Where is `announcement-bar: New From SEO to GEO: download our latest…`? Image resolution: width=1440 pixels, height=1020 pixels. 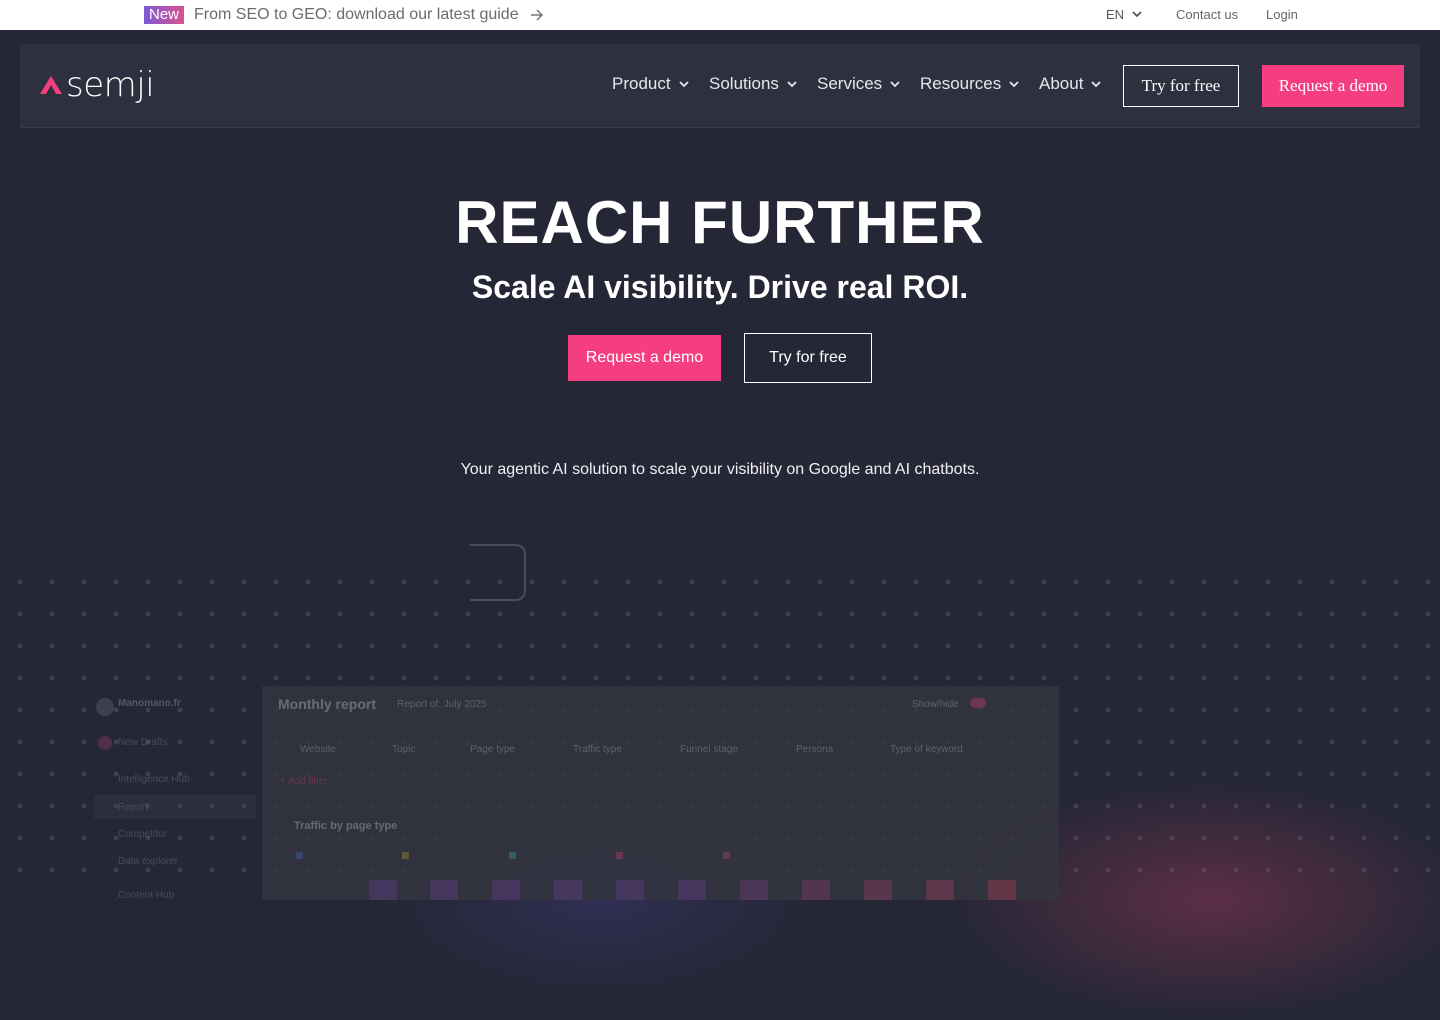
announcement-bar: New From SEO to GEO: download our latest… is located at coordinates (720, 15).